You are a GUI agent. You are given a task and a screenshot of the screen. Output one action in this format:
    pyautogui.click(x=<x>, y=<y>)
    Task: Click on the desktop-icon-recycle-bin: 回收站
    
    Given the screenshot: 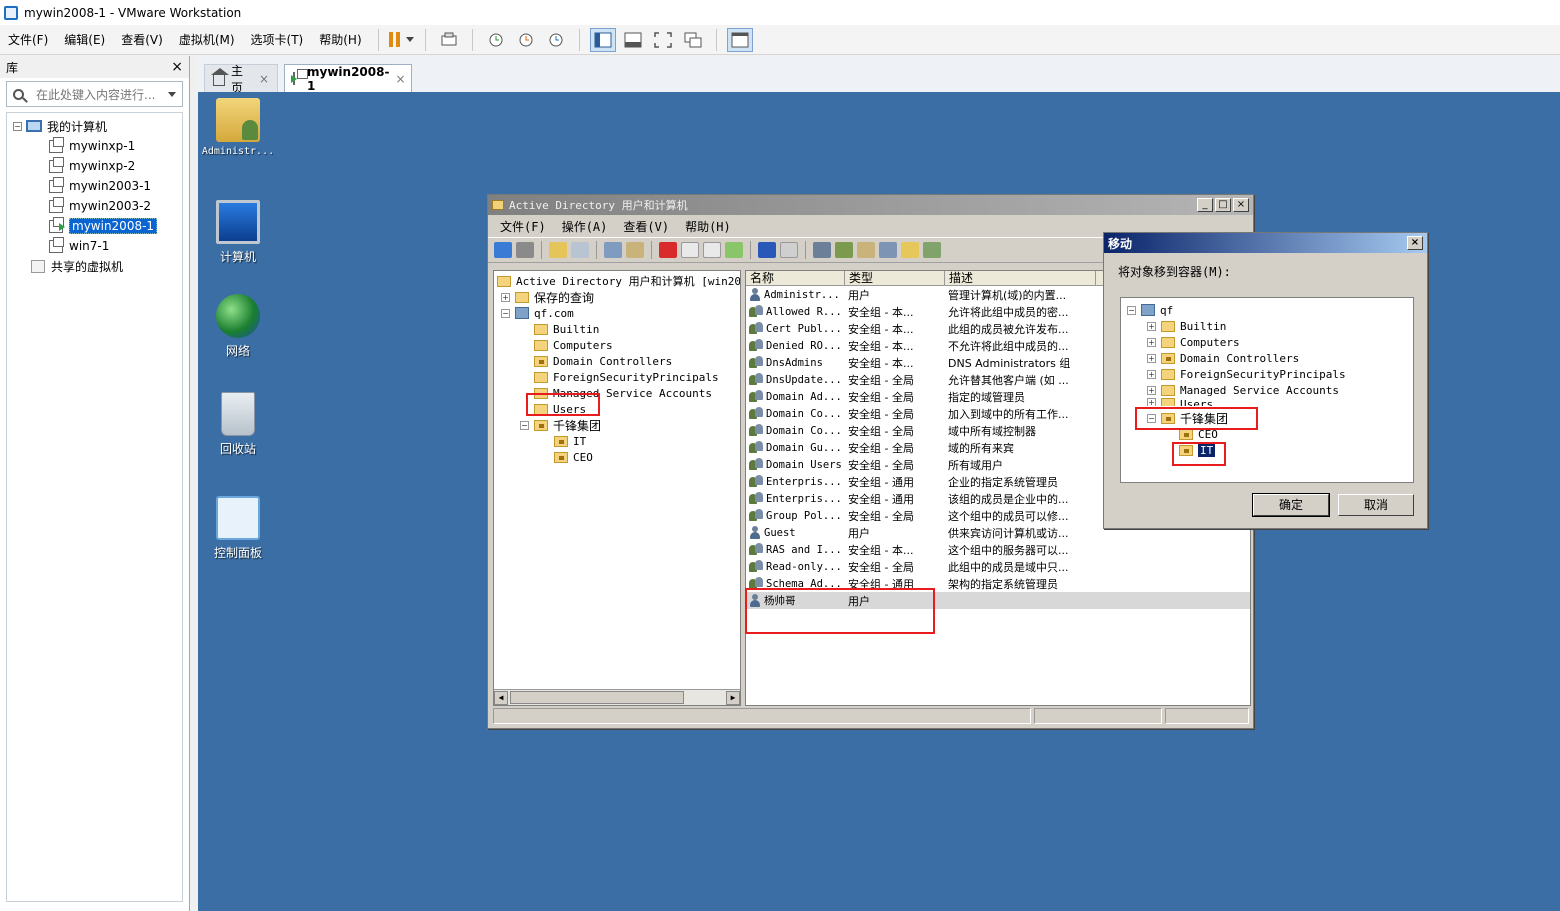 What is the action you would take?
    pyautogui.click(x=238, y=424)
    